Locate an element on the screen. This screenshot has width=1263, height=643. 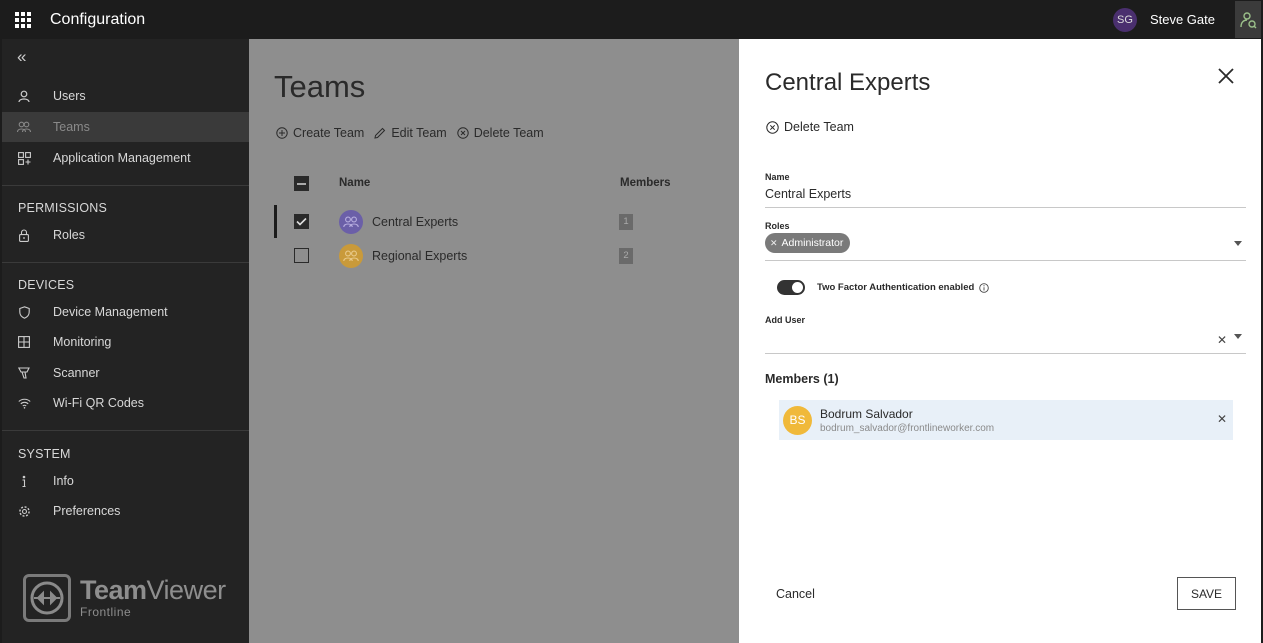
teams-toolbar: Create Team Edit Team Delete Team is located at coordinates (415, 133).